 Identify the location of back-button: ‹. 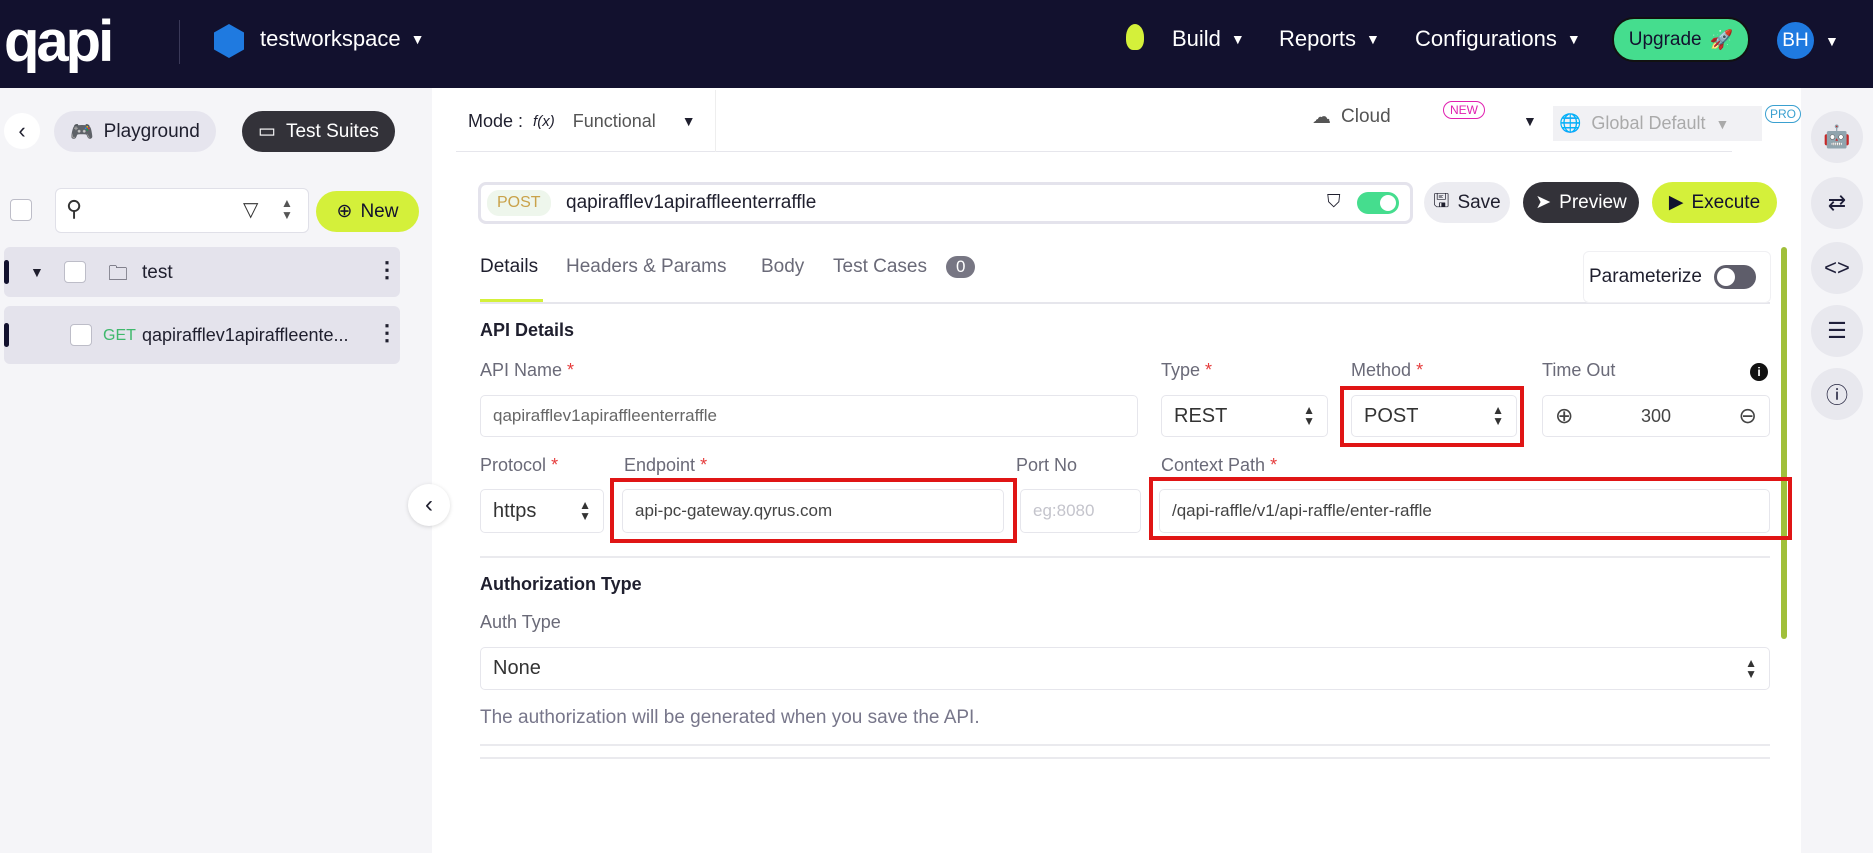
(22, 131).